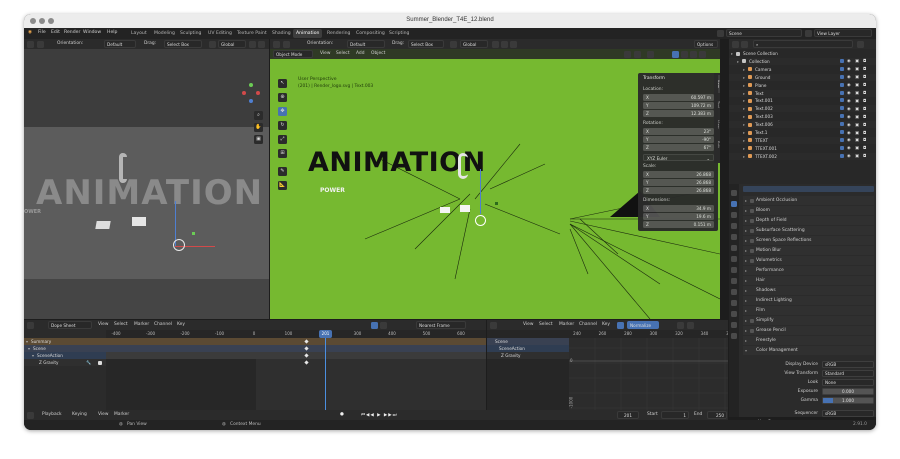  What do you see at coordinates (366, 44) in the screenshot?
I see `main-orientation-dropdown: Default` at bounding box center [366, 44].